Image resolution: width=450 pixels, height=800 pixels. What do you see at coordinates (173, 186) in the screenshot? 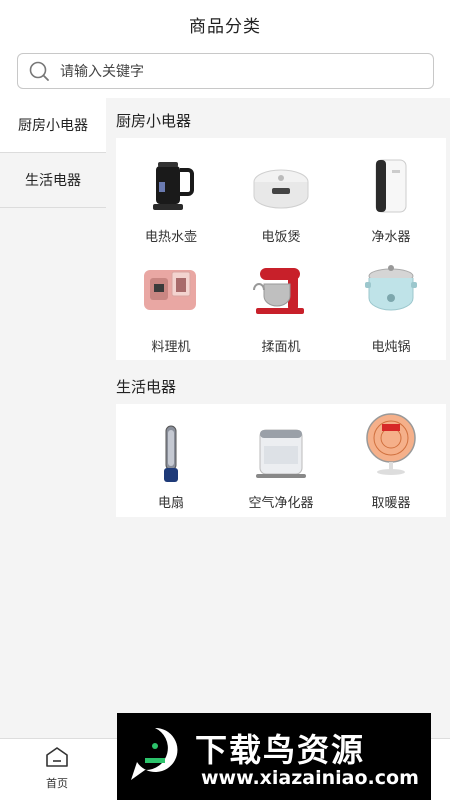
I see `kettle-icon` at bounding box center [173, 186].